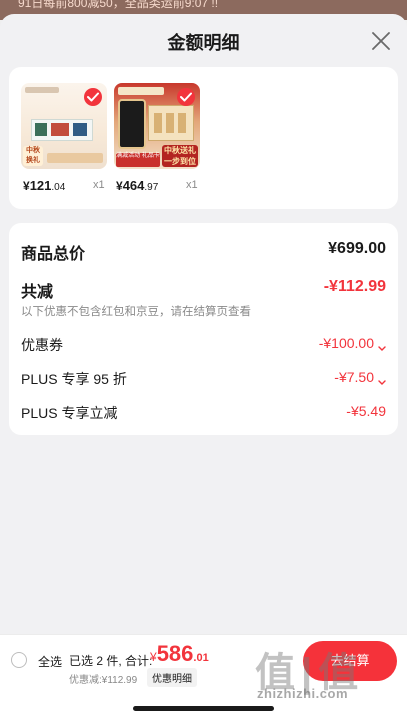 The width and height of the screenshot is (407, 720). Describe the element at coordinates (357, 248) in the screenshot. I see `total-price-value: ¥699.00` at that location.